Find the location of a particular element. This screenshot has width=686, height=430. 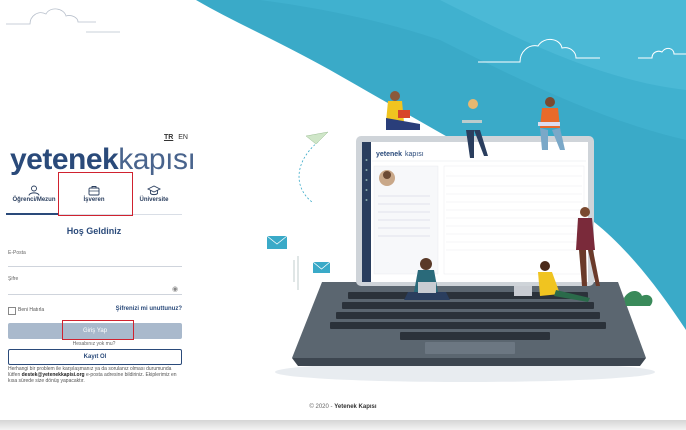

password-label: Şifre is located at coordinates (13, 279).